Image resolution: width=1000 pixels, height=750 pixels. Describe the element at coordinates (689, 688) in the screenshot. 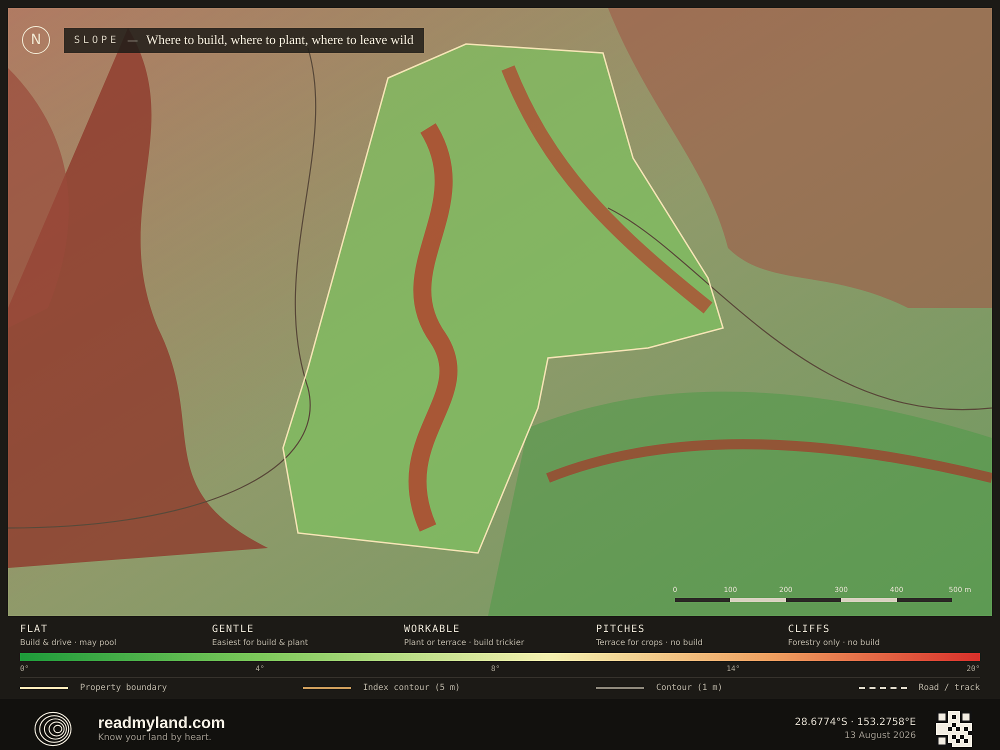

I see `line-legend-label: Contour (1 m)` at that location.